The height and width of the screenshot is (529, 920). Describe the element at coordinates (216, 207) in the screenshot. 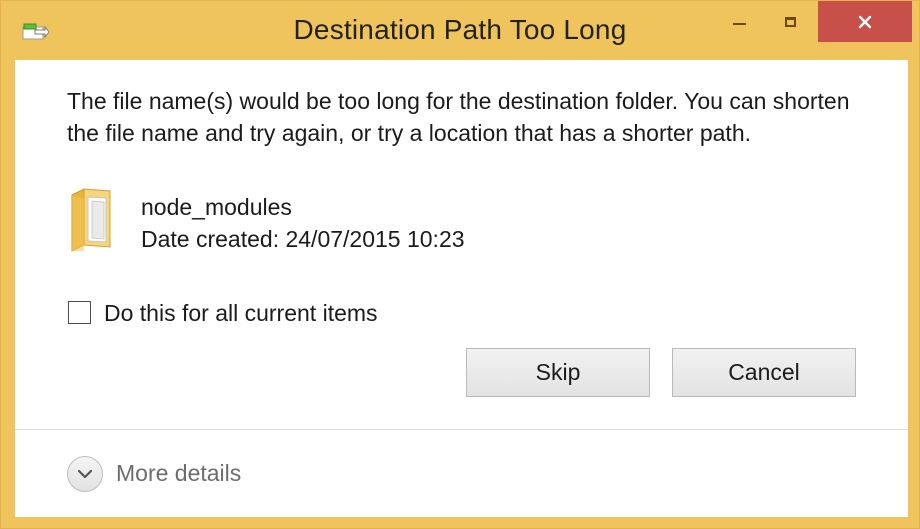

I see `item-name: node_modules` at that location.